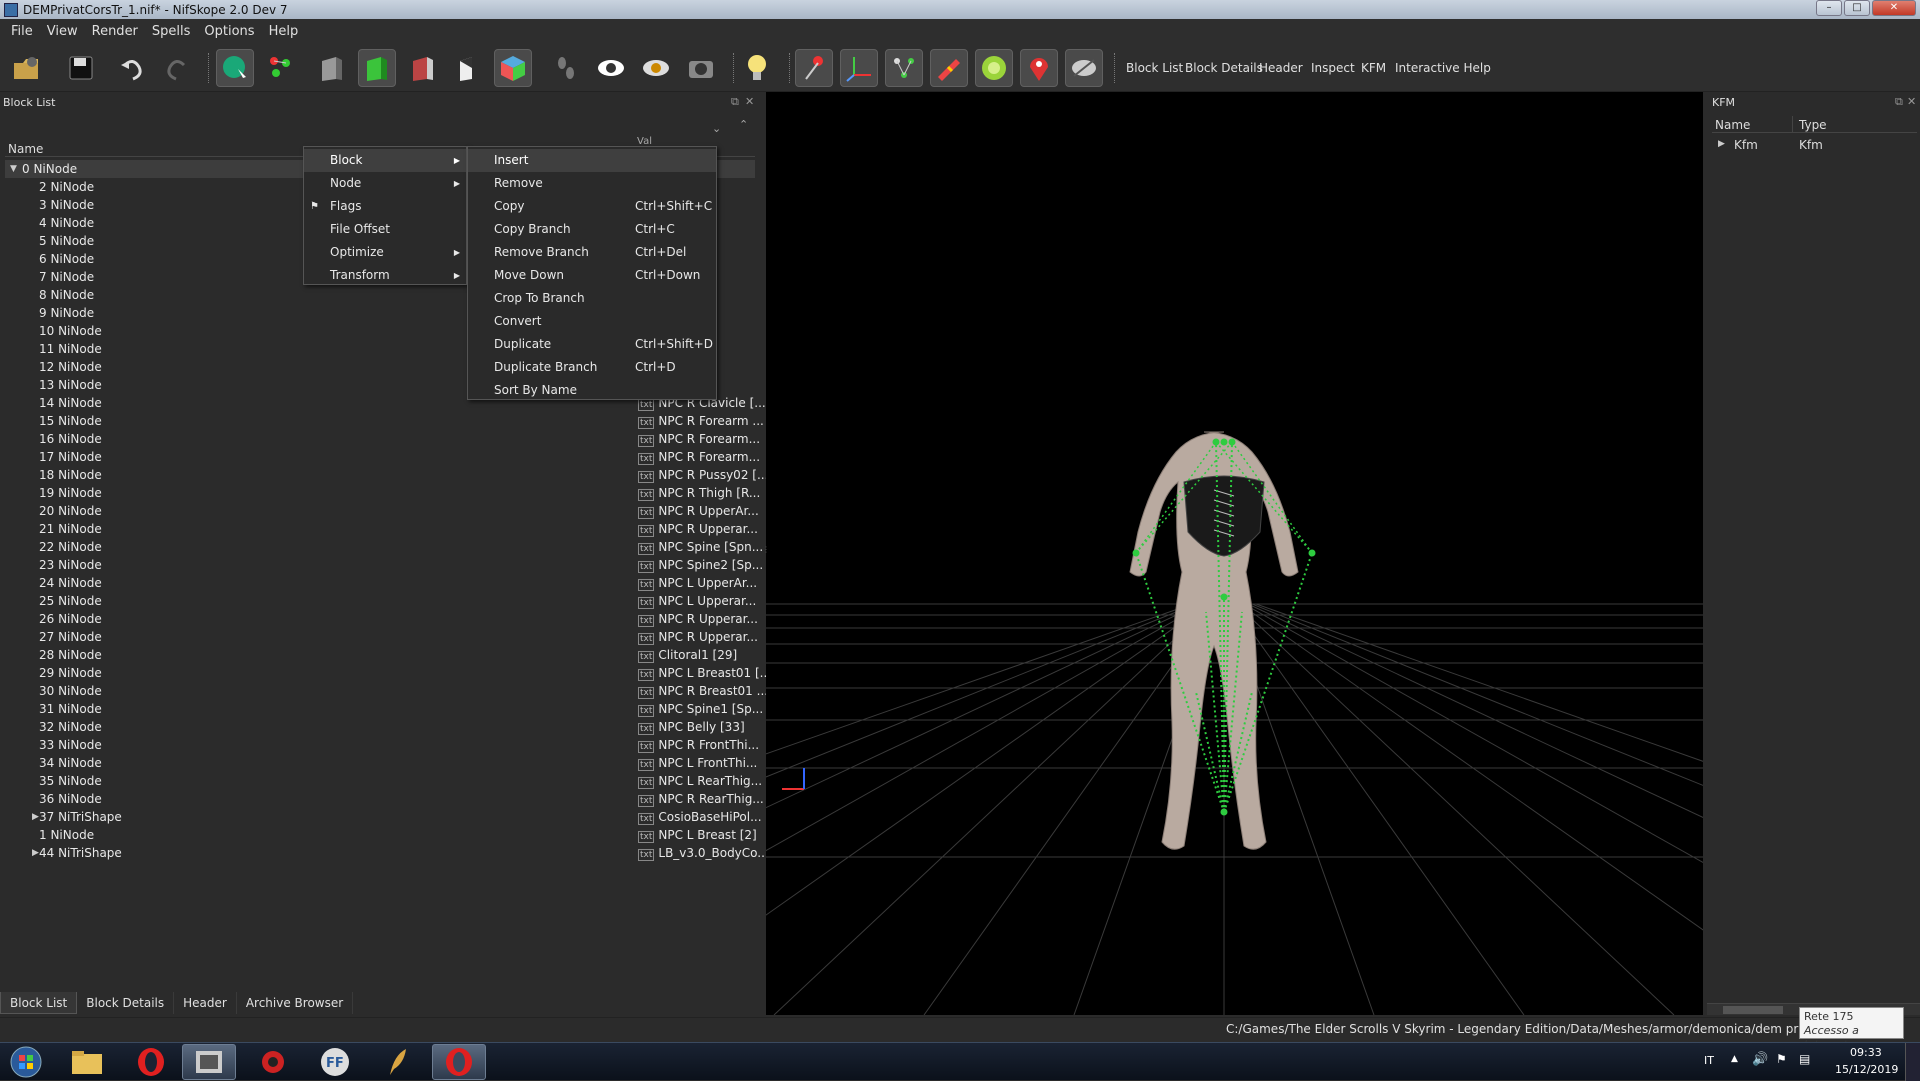  I want to click on footsteps-icon, so click(566, 68).